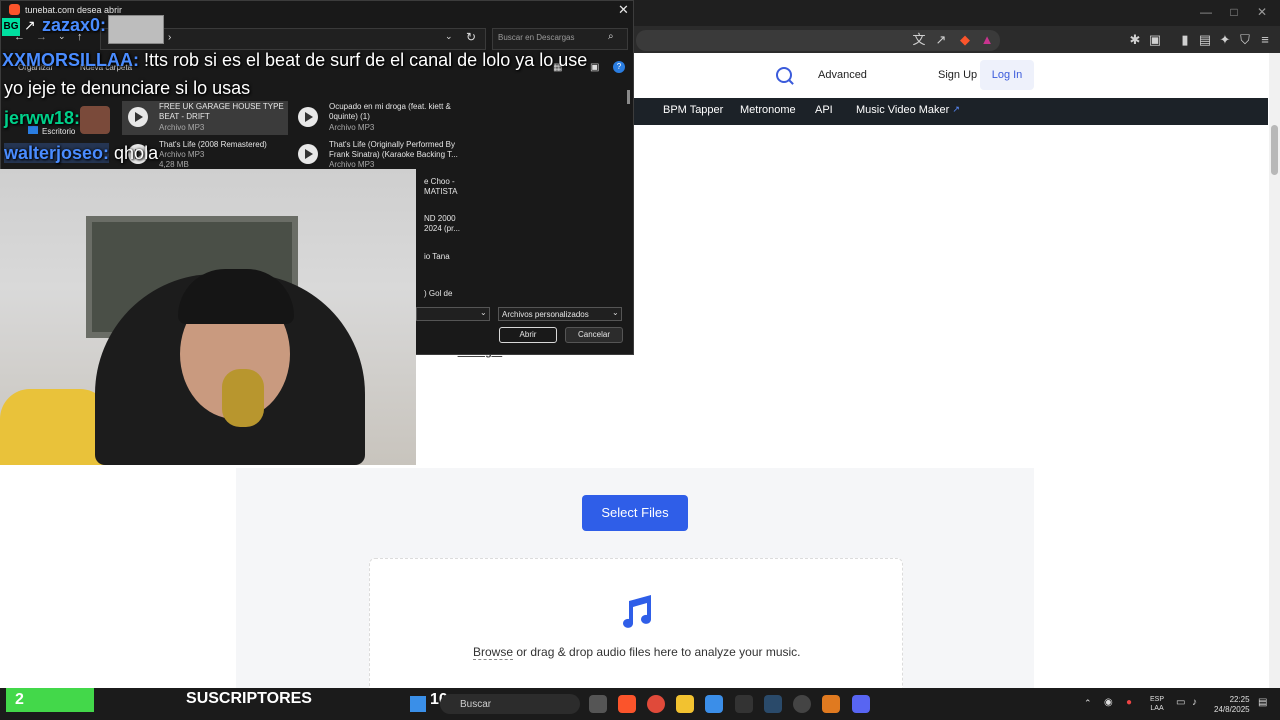  What do you see at coordinates (50, 700) in the screenshot?
I see `subscriber-count: 2` at bounding box center [50, 700].